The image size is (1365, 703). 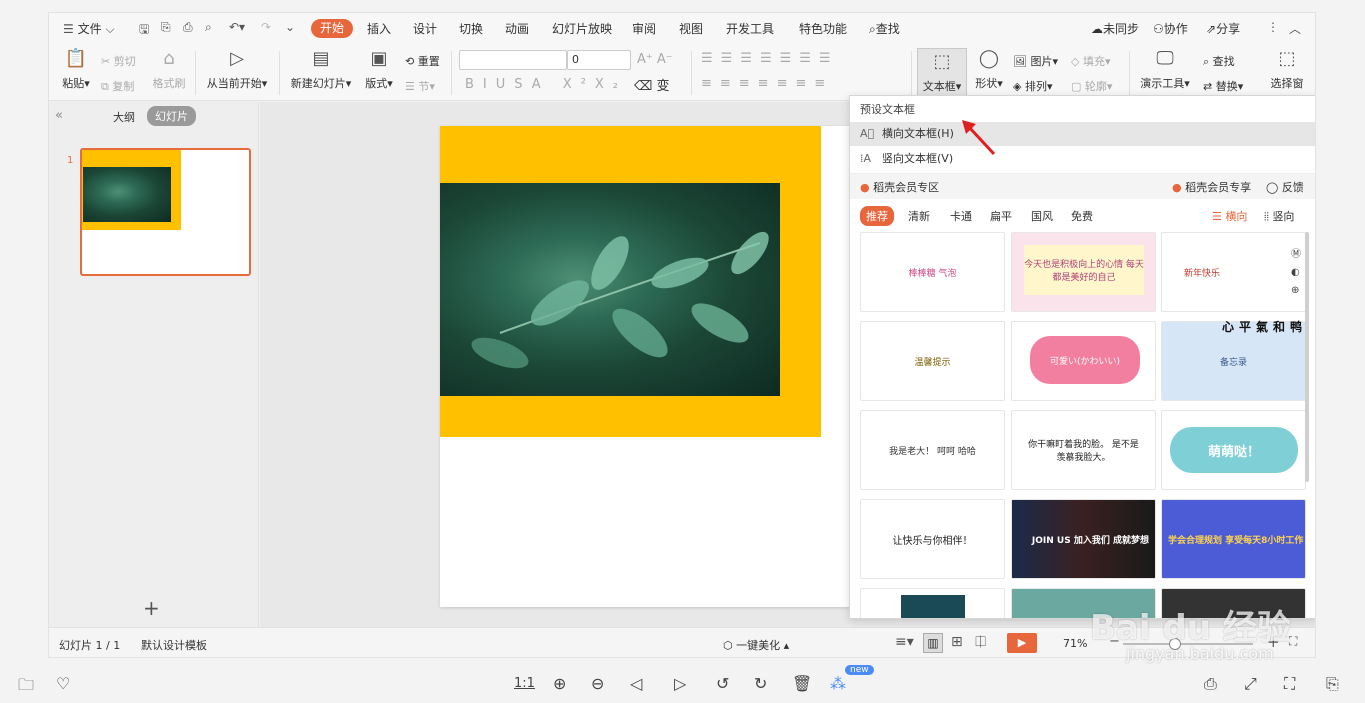 What do you see at coordinates (76, 70) in the screenshot?
I see `paste-button: 📋 粘贴▾` at bounding box center [76, 70].